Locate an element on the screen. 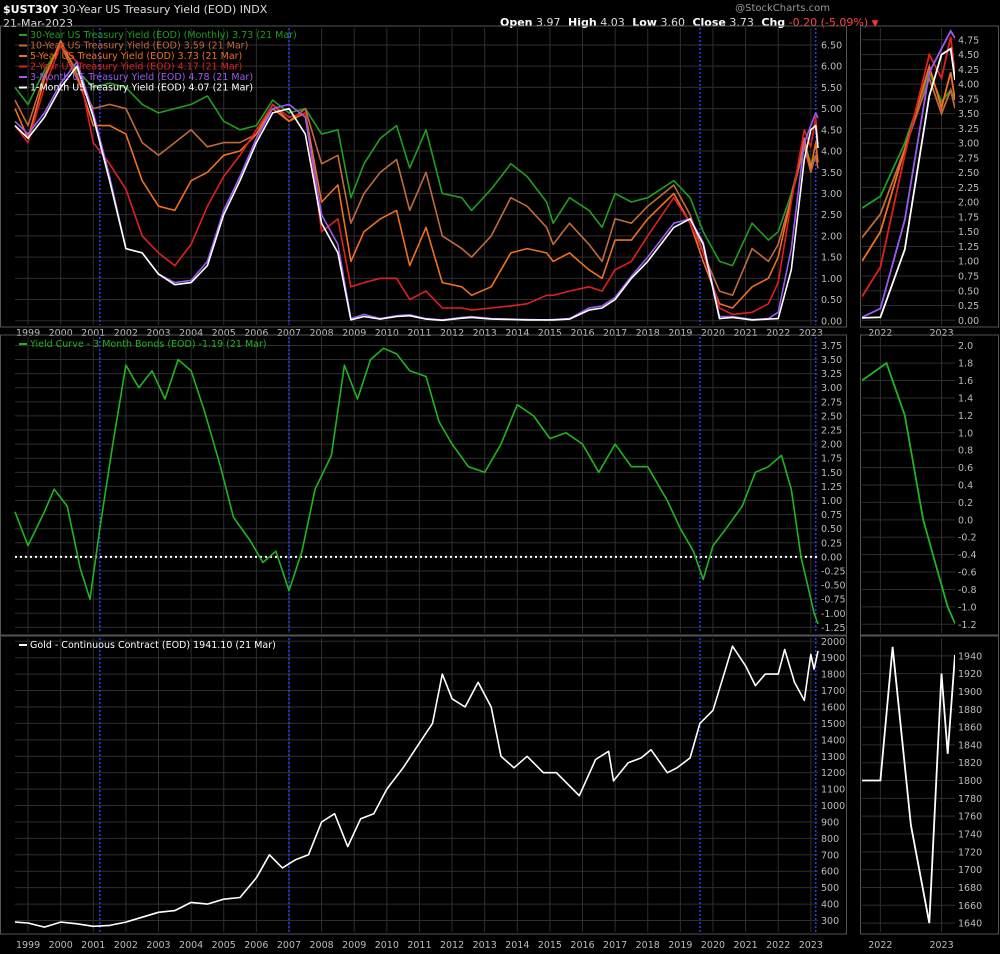 This screenshot has width=1000, height=954. y-tick-label: 0.25 is located at coordinates (831, 543).